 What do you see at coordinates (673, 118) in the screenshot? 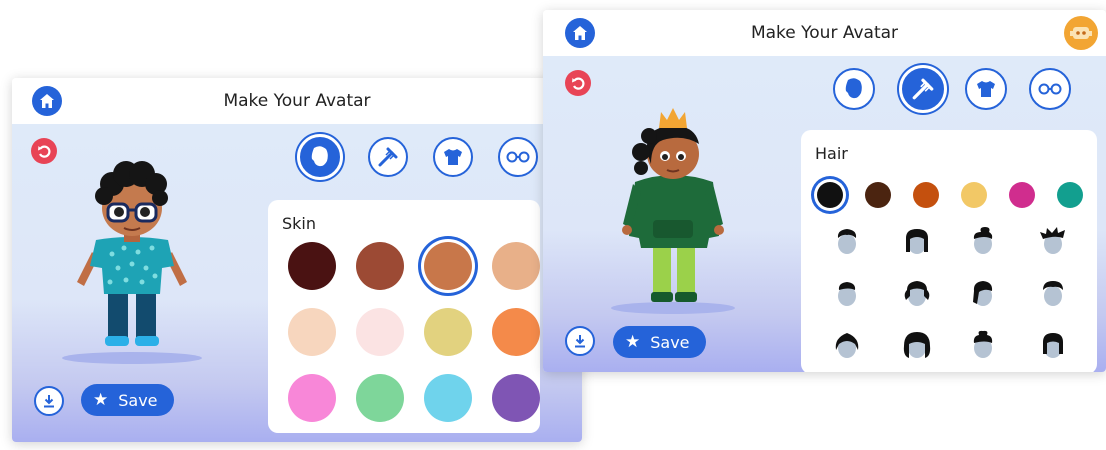
I see `avatar-crown` at bounding box center [673, 118].